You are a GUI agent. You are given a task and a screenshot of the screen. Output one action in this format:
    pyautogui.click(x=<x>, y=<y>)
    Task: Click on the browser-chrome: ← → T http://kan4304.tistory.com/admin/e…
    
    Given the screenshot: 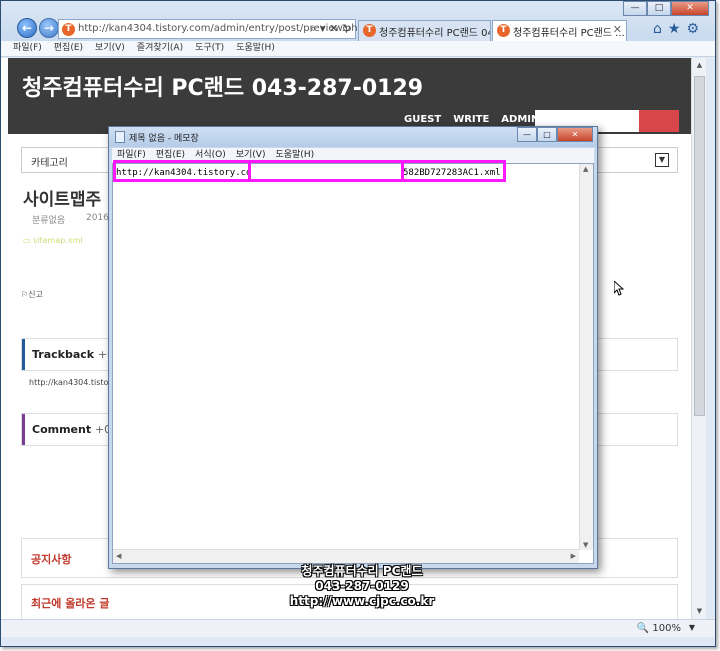 What is the action you would take?
    pyautogui.click(x=358, y=21)
    